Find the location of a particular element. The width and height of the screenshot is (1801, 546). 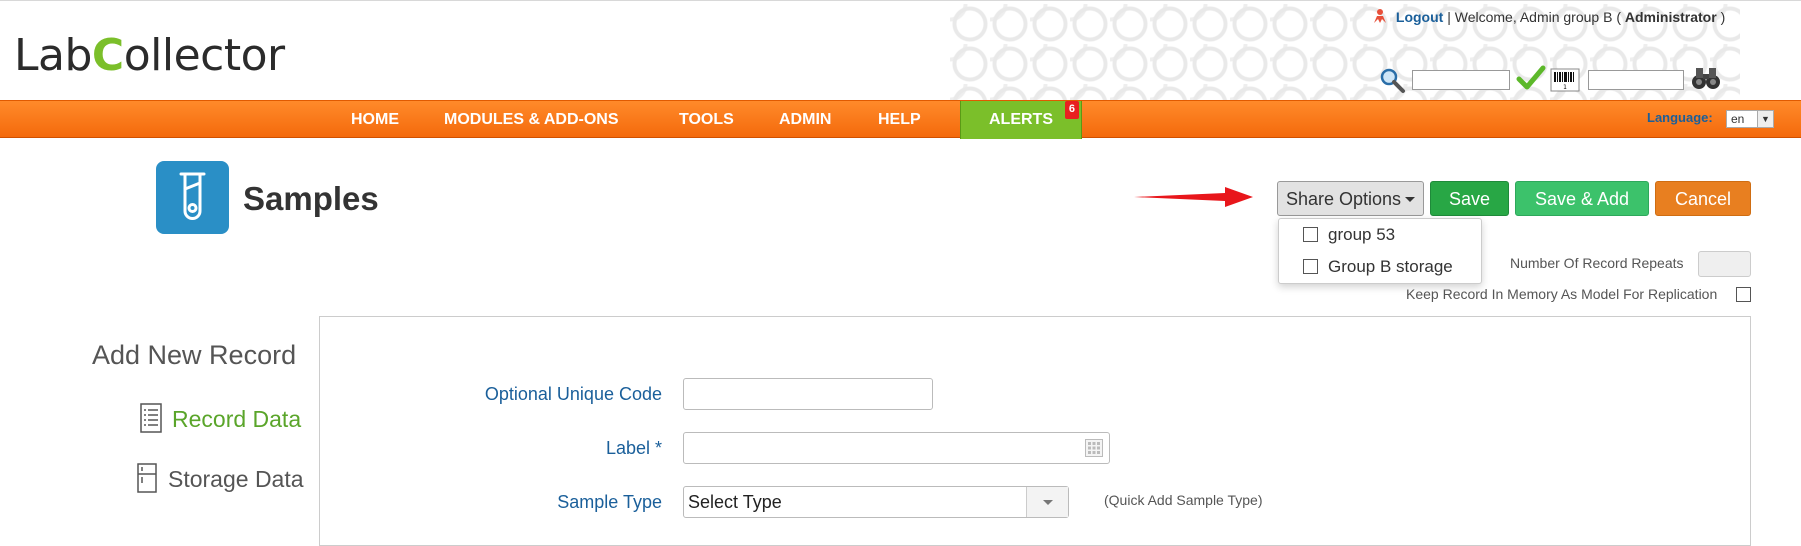

share-options-dropdown: group 53 Group B storage is located at coordinates (1380, 251).